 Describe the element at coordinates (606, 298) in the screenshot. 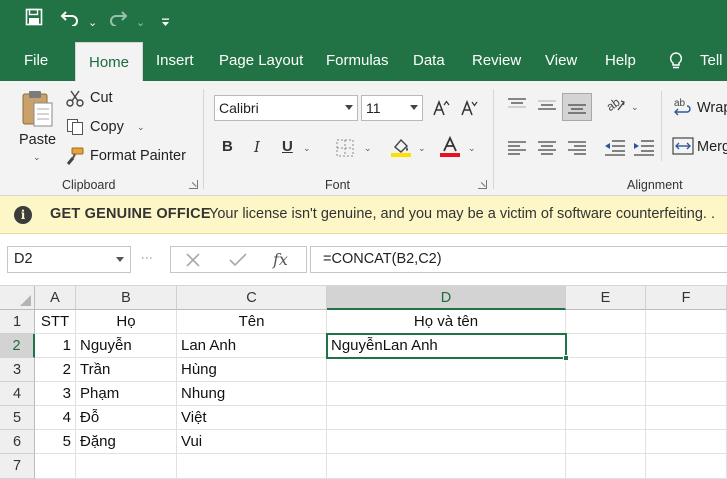

I see `column-header-e: E` at that location.